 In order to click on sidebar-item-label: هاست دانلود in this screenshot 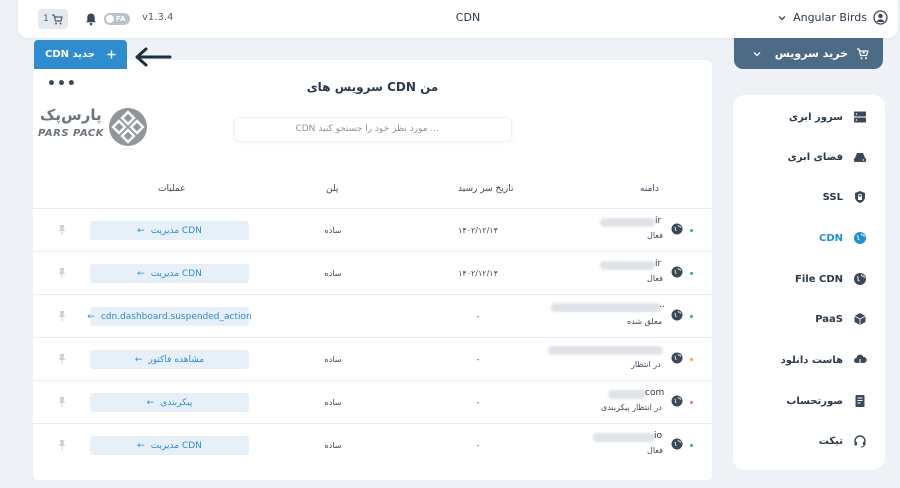, I will do `click(811, 360)`.